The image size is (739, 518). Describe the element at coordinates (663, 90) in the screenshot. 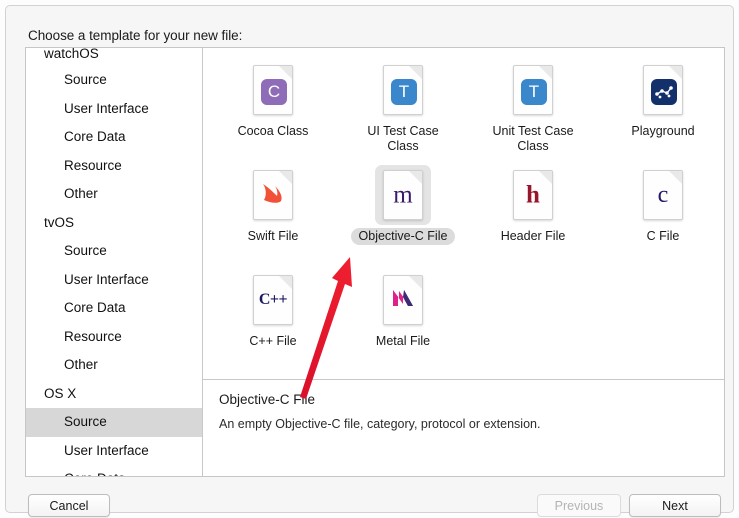

I see `playground-icon` at that location.